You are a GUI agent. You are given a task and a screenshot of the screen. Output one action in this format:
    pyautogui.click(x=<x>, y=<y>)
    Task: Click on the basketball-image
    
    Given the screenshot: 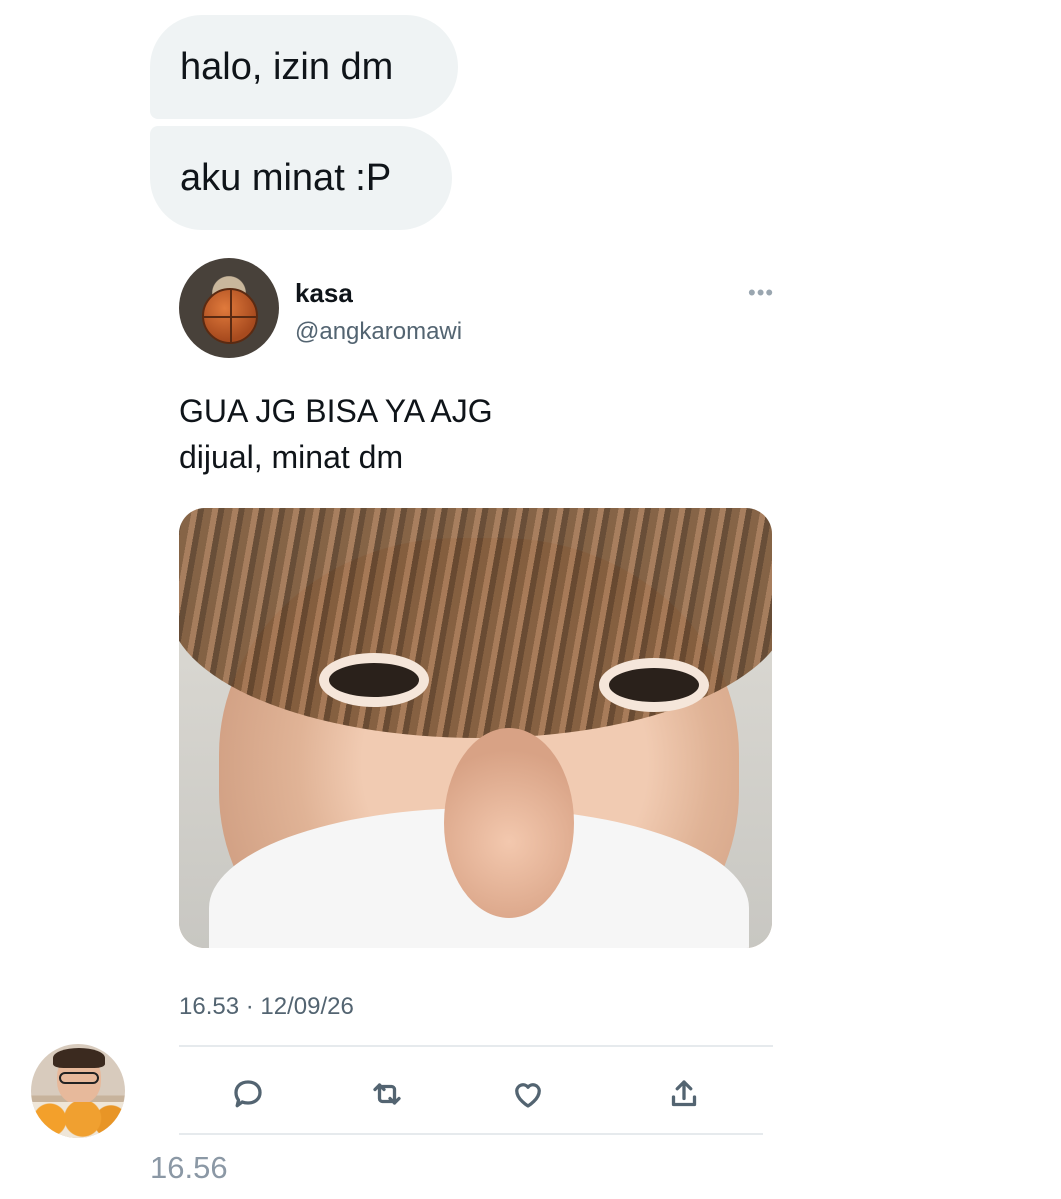 What is the action you would take?
    pyautogui.click(x=230, y=316)
    